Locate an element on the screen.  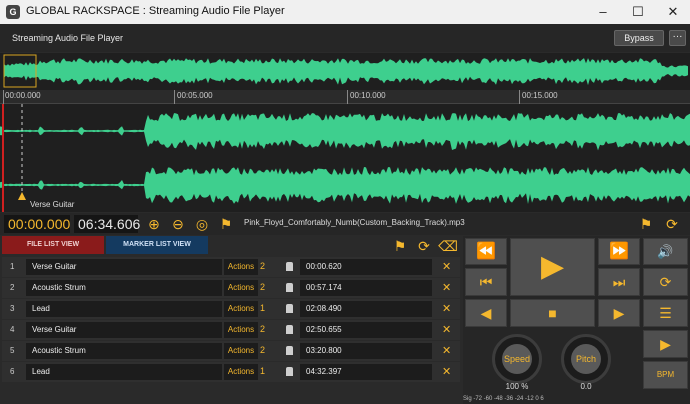
list-item: 2 Acoustic Strum Actions 2 00:57.174 ✕ is located at coordinates (231, 288).